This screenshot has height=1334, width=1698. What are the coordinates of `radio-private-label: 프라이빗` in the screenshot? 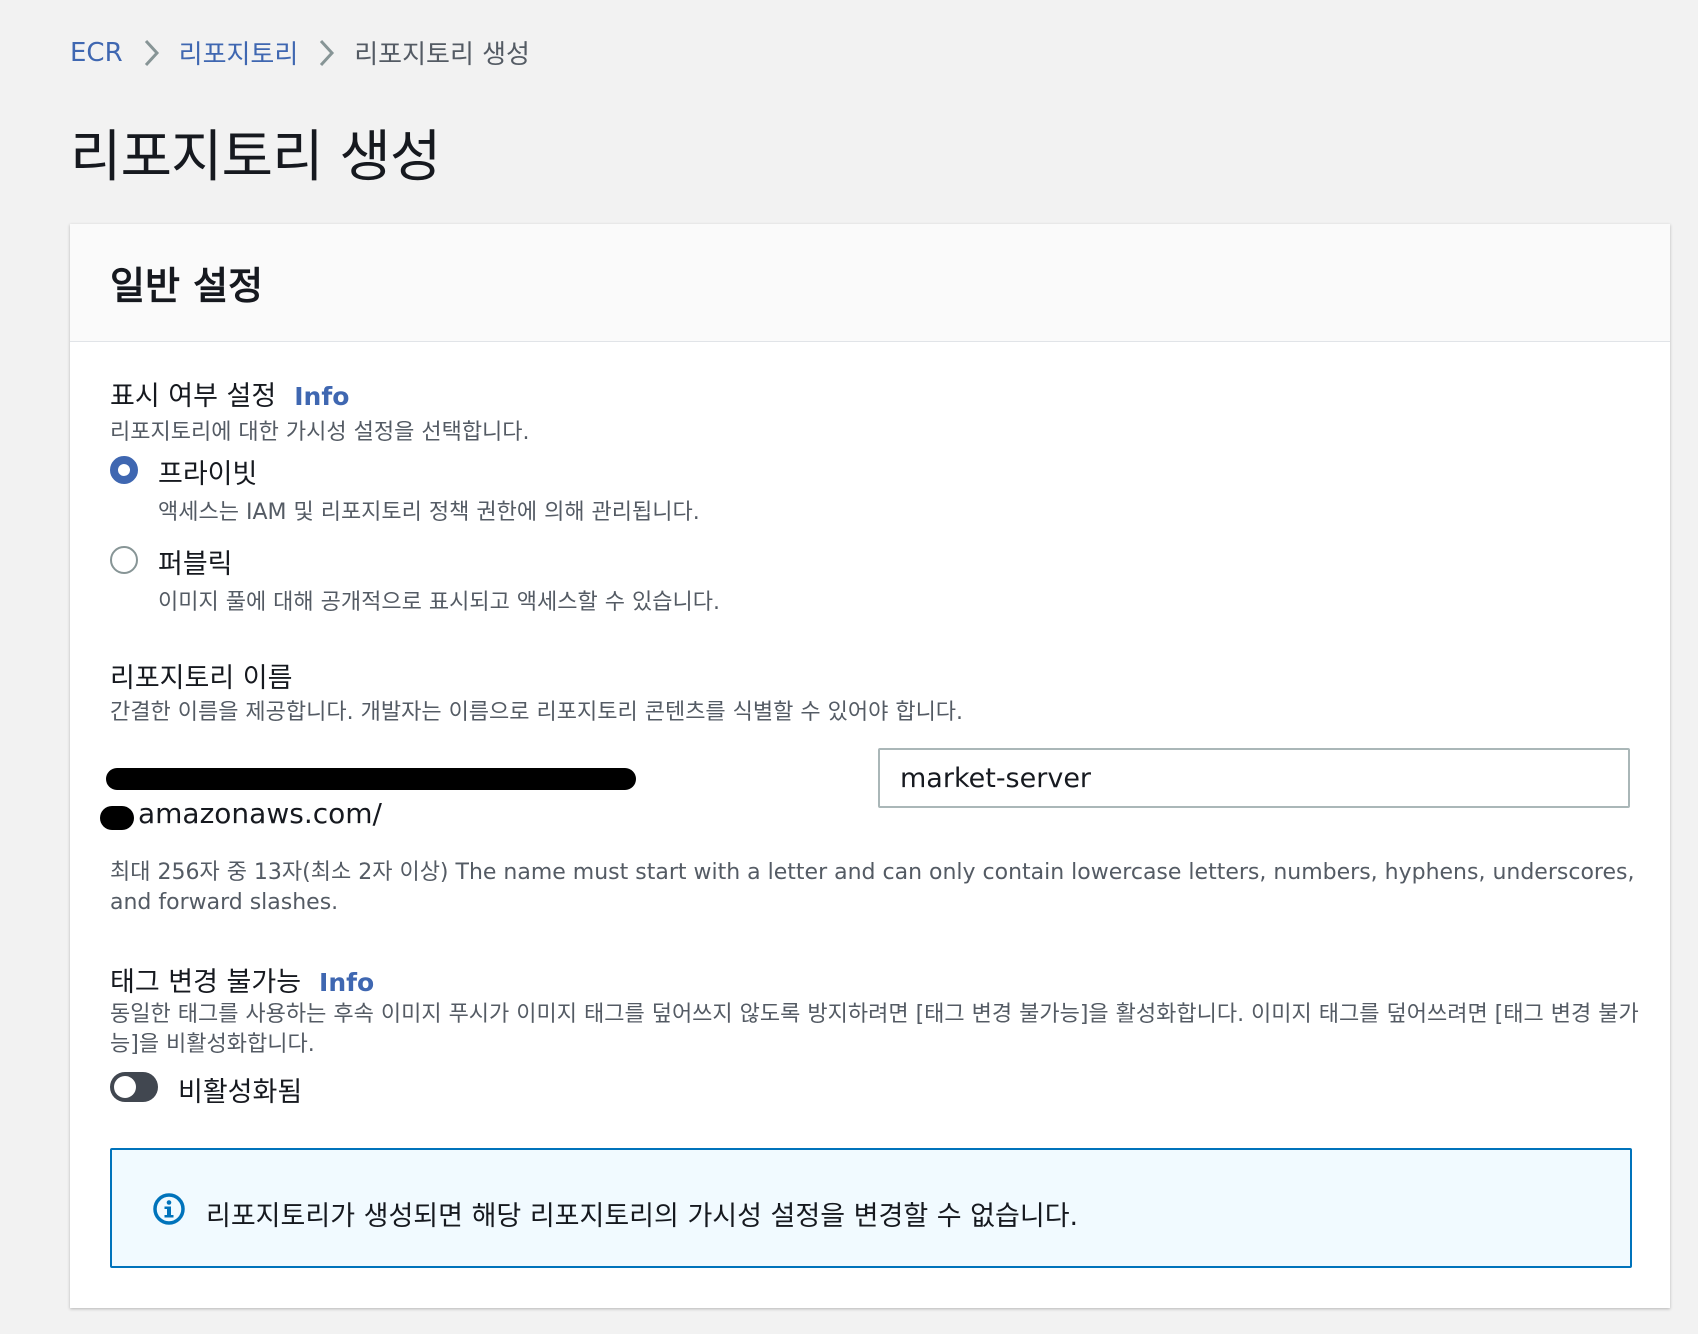 It's located at (207, 471).